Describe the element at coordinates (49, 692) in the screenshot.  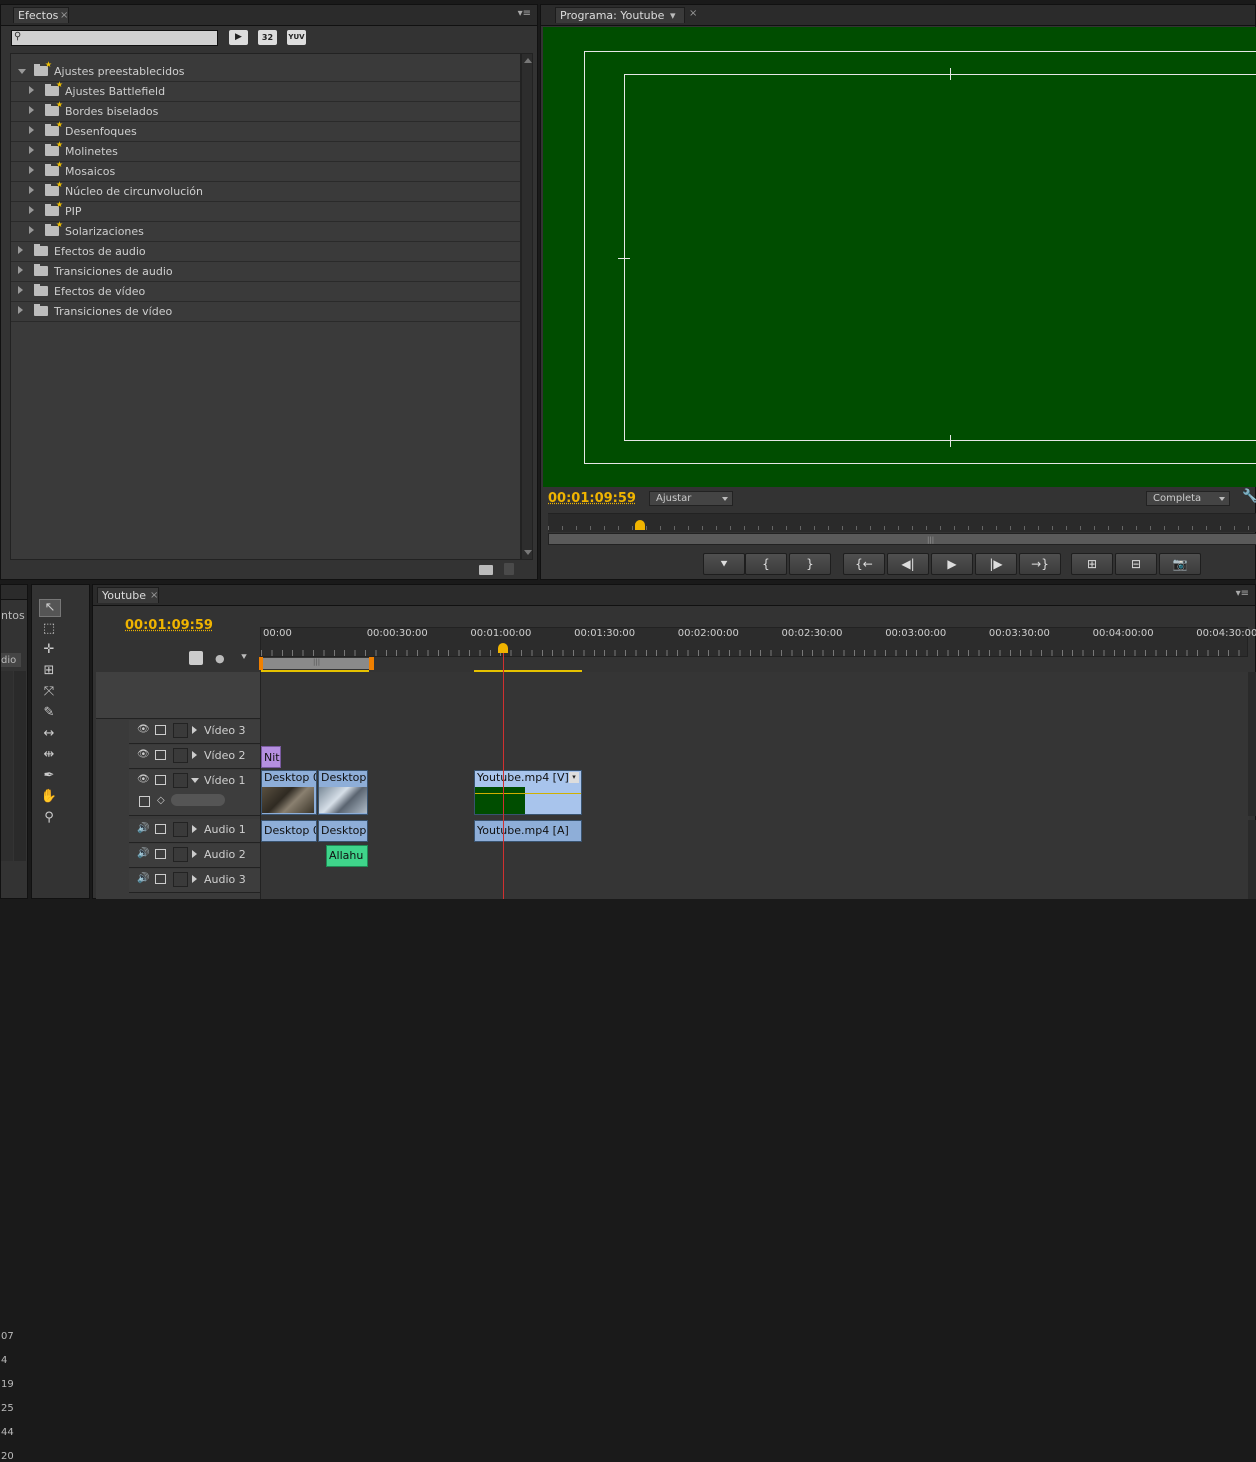
I see `rate-stretch-tool-icon: ⤧` at that location.